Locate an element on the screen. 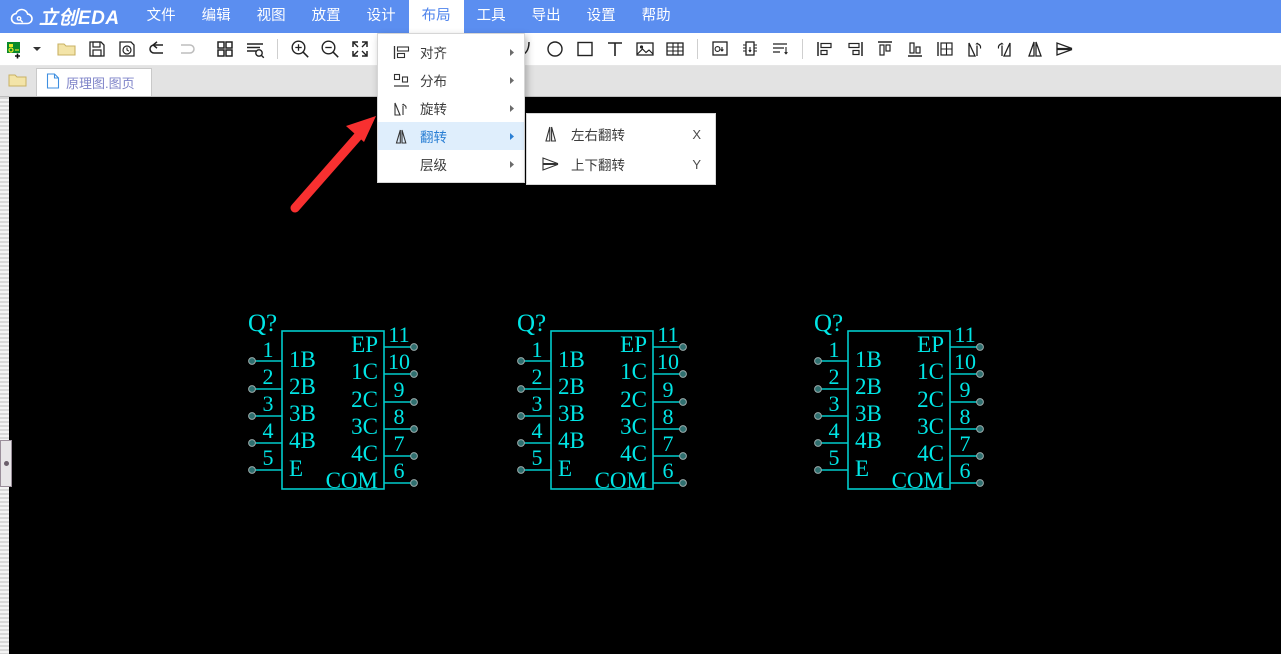  menu-item-layer: 层级 is located at coordinates (451, 164).